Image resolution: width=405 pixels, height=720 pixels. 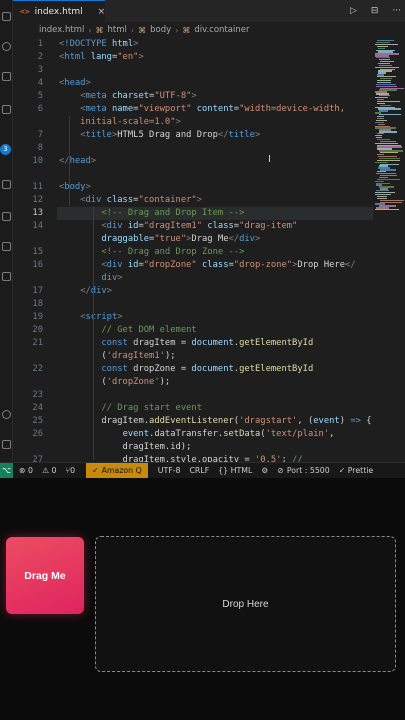 What do you see at coordinates (193, 447) in the screenshot?
I see `code-line: dragItem.id);` at bounding box center [193, 447].